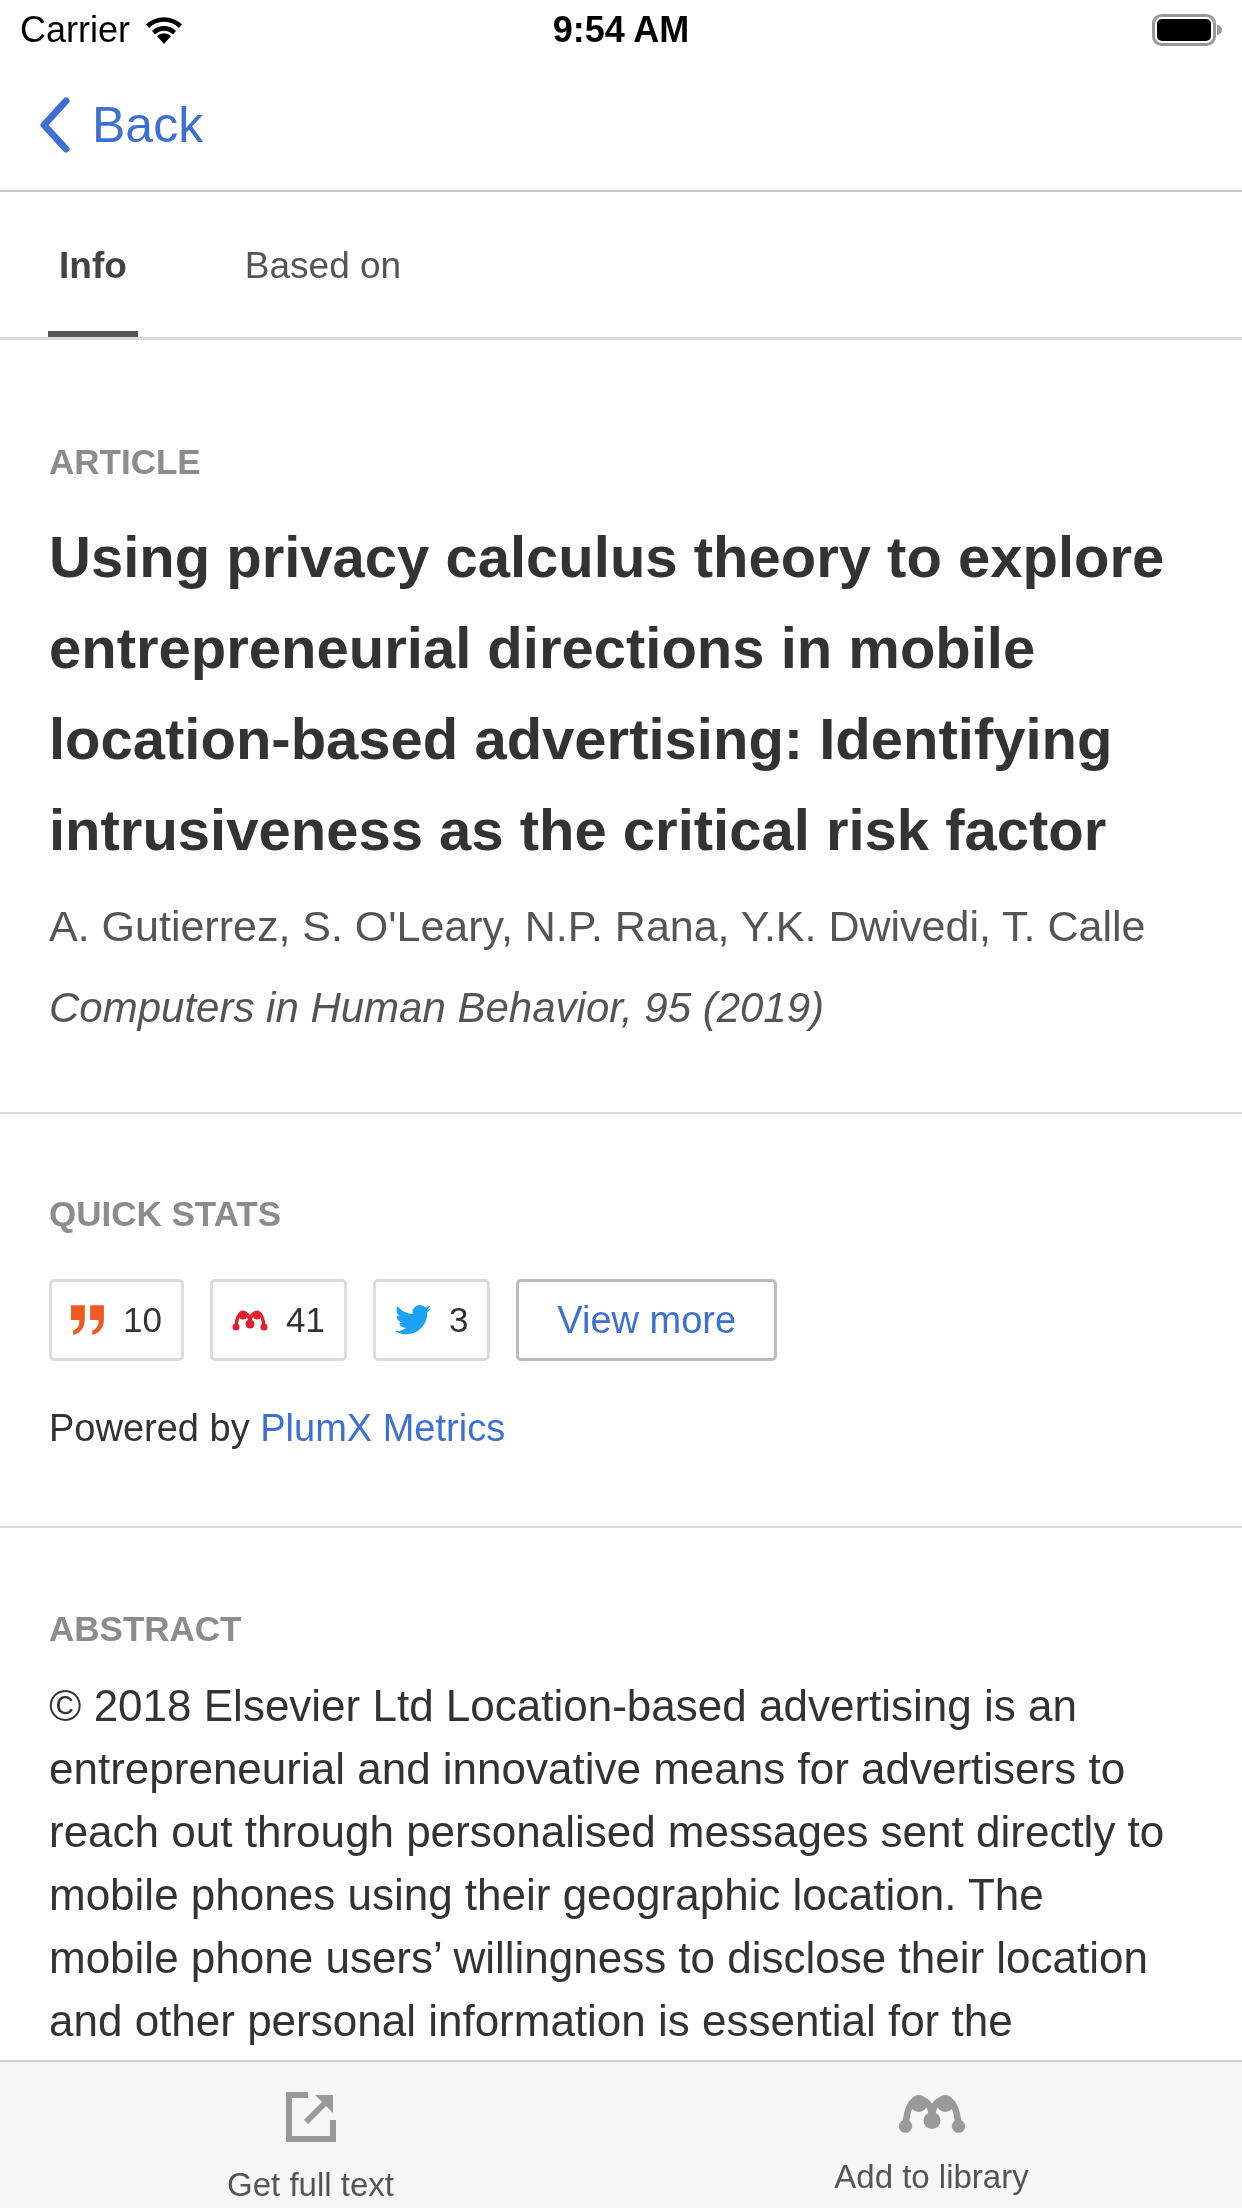  I want to click on clock-time: 9:54 AM, so click(621, 30).